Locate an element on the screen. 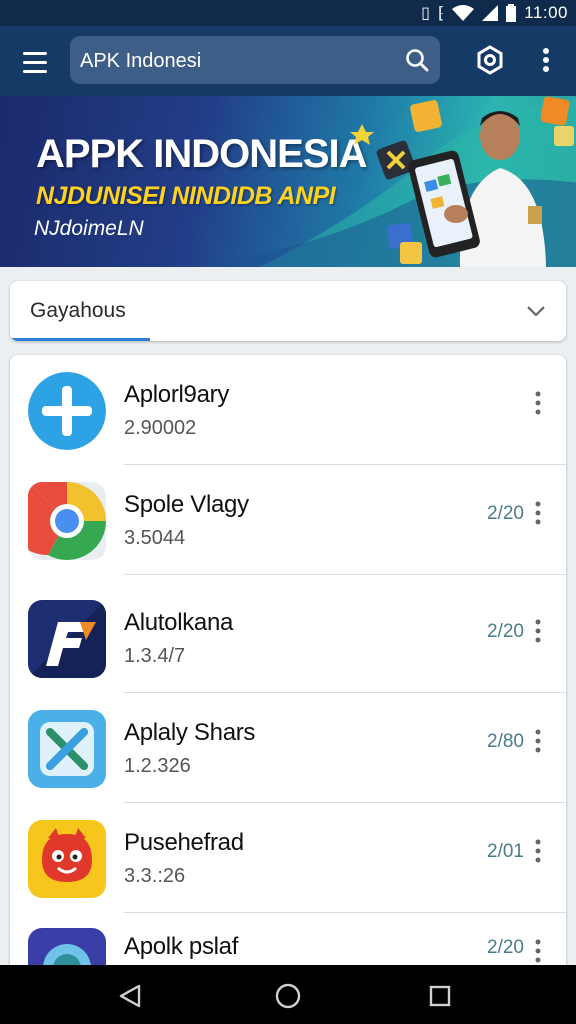 The width and height of the screenshot is (576, 1024). settings-hexagon-icon is located at coordinates (490, 60).